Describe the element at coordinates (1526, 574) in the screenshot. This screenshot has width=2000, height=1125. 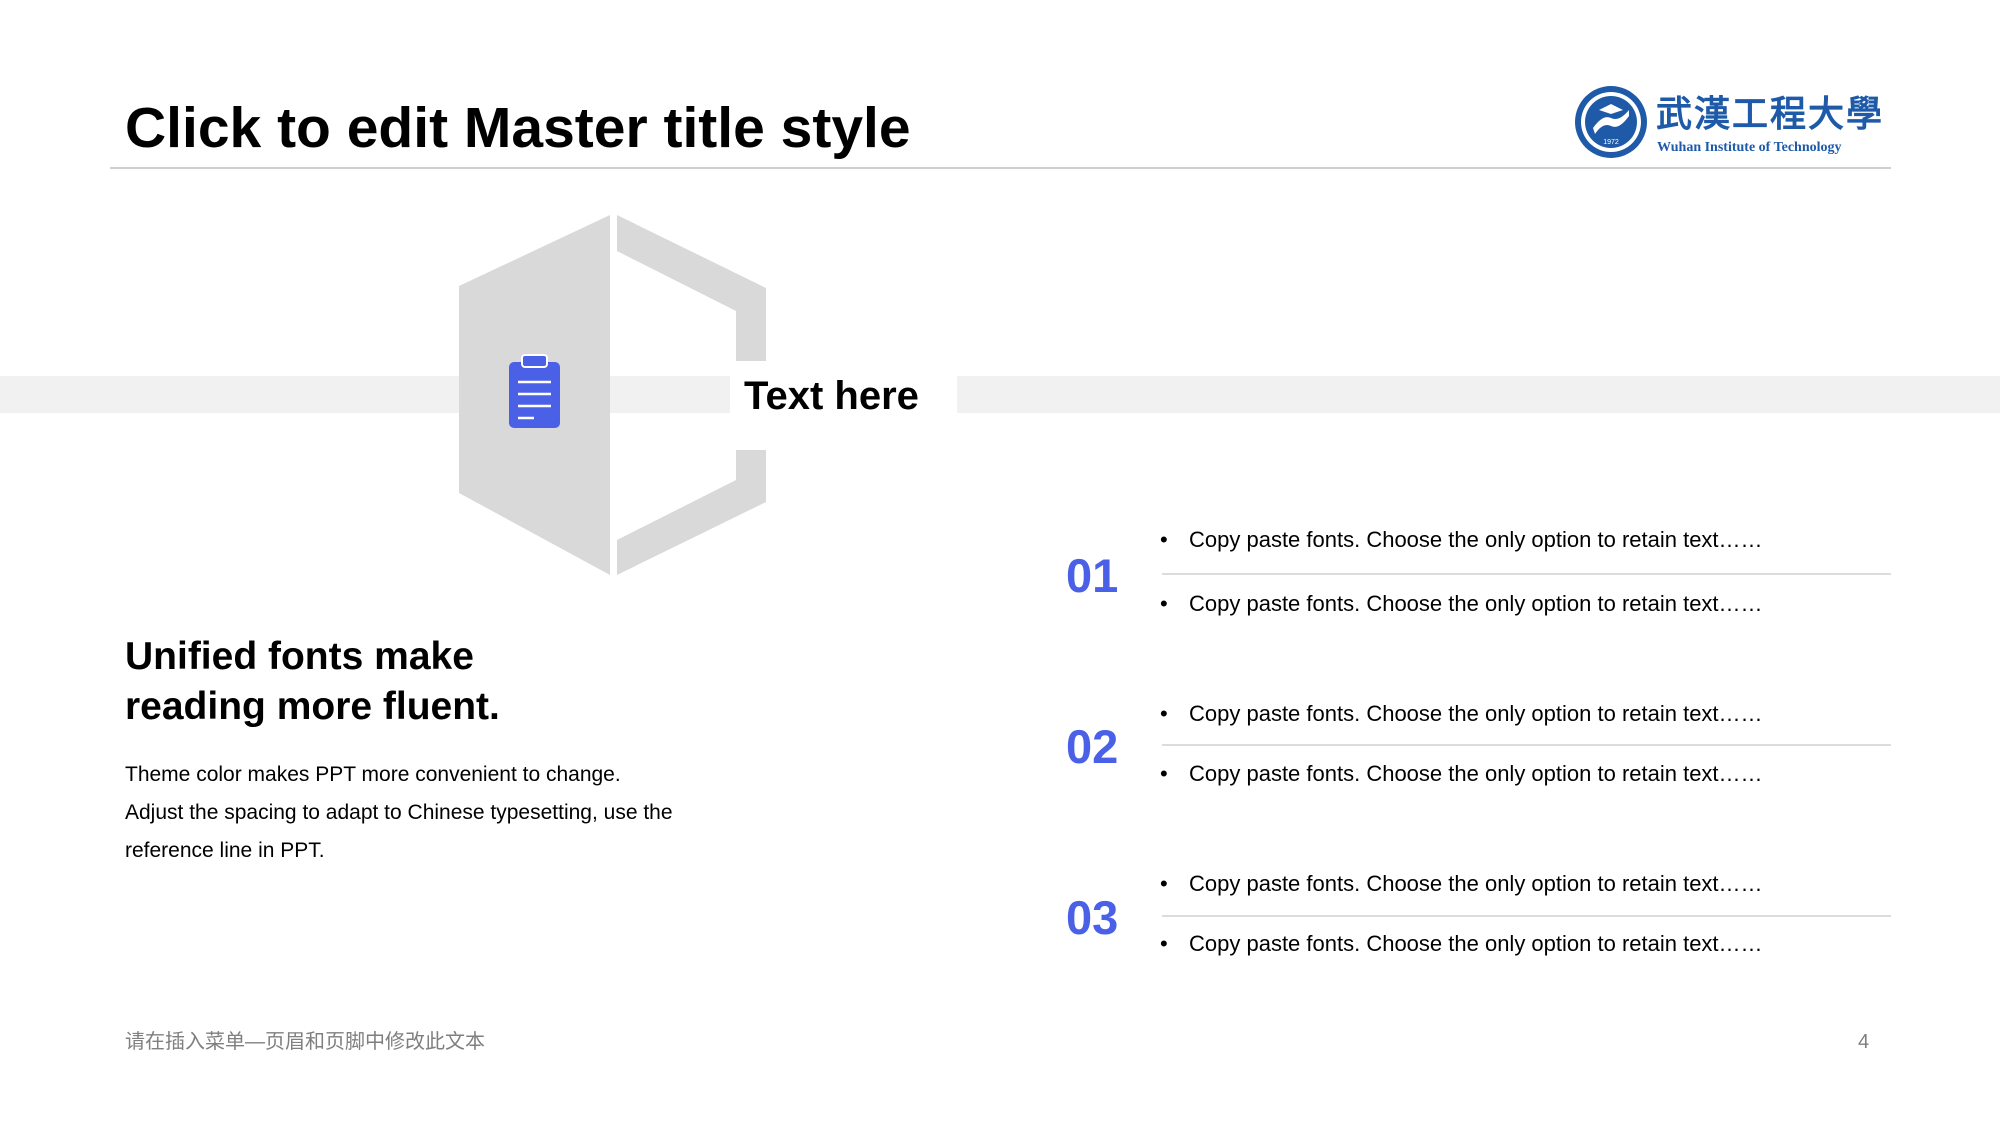
I see `item-01-divider` at that location.